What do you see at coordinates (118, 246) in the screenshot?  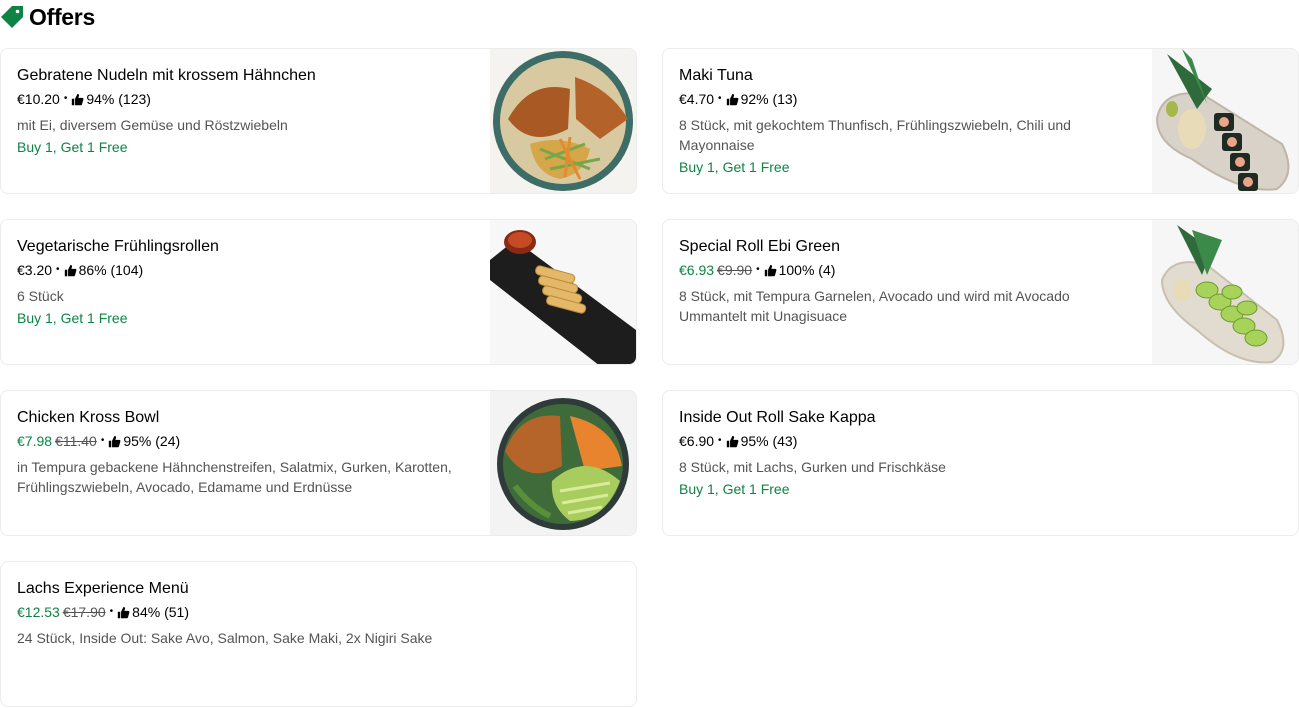 I see `item-name: Vegetarische Frühlingsrollen` at bounding box center [118, 246].